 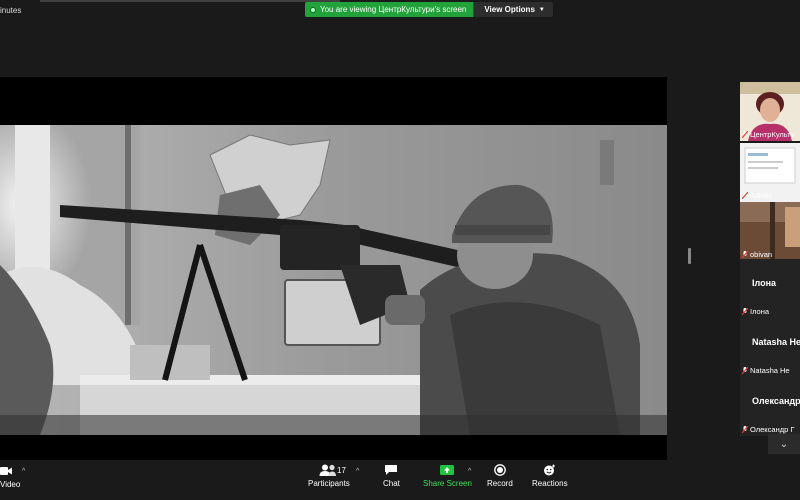 I want to click on view-options-button: View Options ▼, so click(x=513, y=9).